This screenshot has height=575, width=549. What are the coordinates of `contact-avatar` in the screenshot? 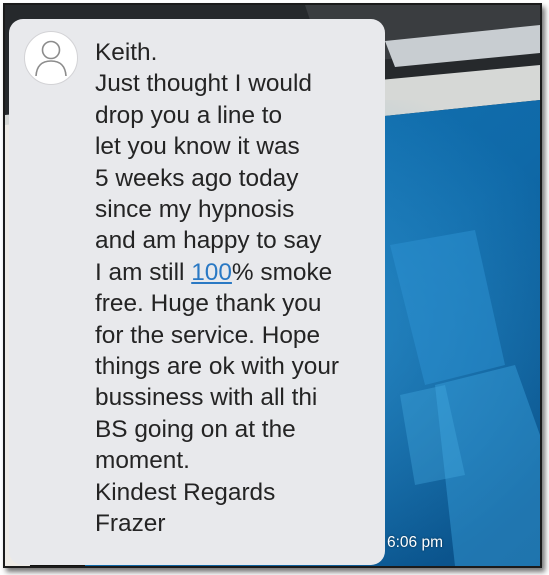 It's located at (51, 58).